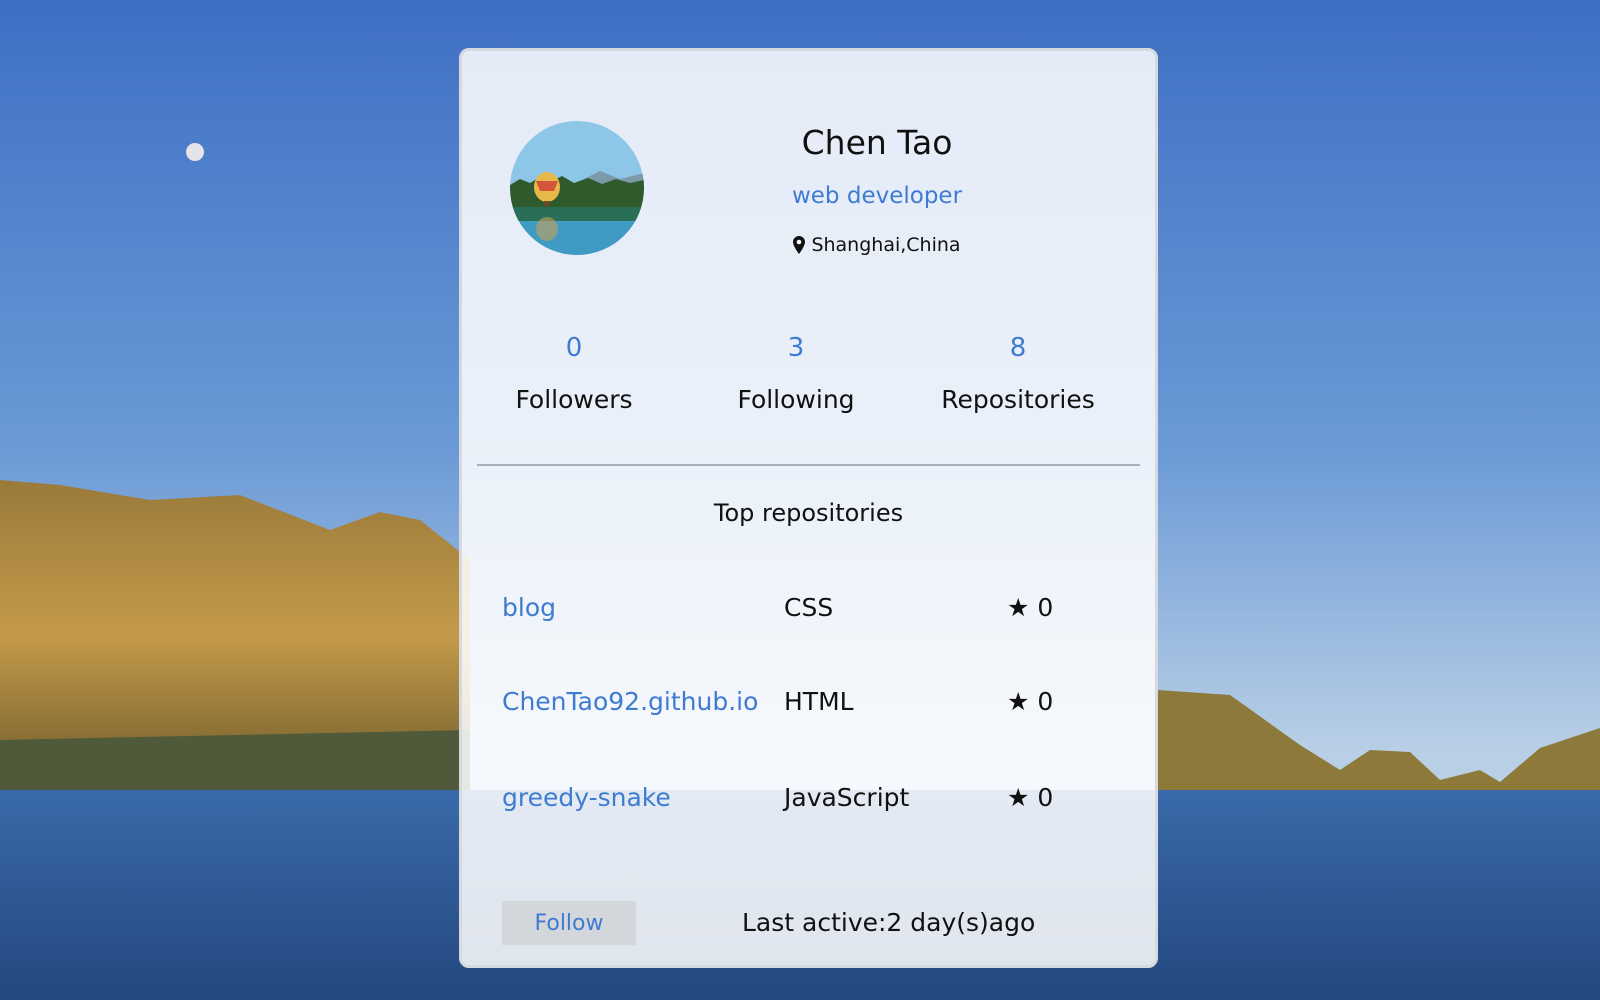  I want to click on divider, so click(808, 465).